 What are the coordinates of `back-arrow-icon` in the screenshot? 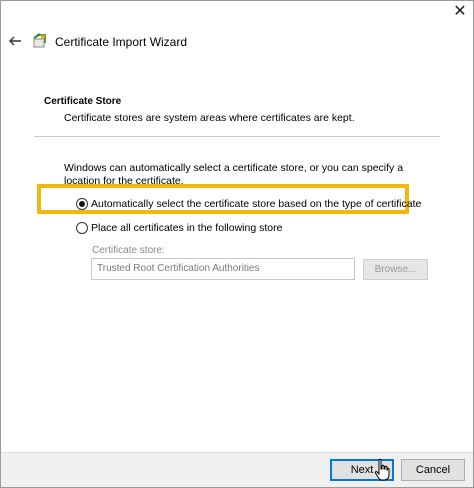 It's located at (15, 41).